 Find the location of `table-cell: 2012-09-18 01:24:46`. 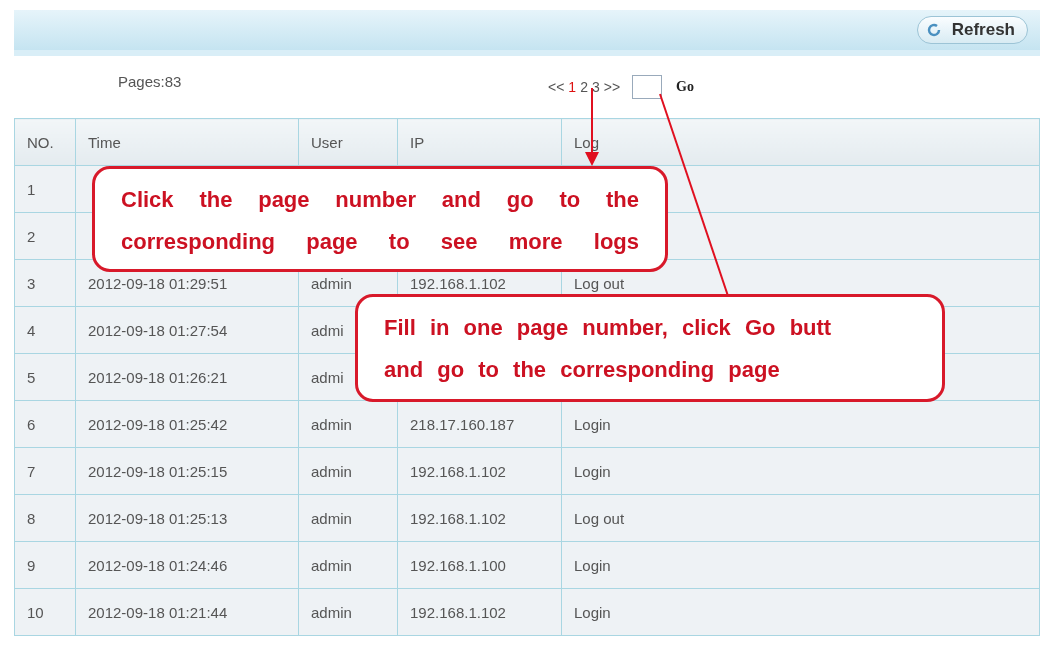

table-cell: 2012-09-18 01:24:46 is located at coordinates (187, 565).